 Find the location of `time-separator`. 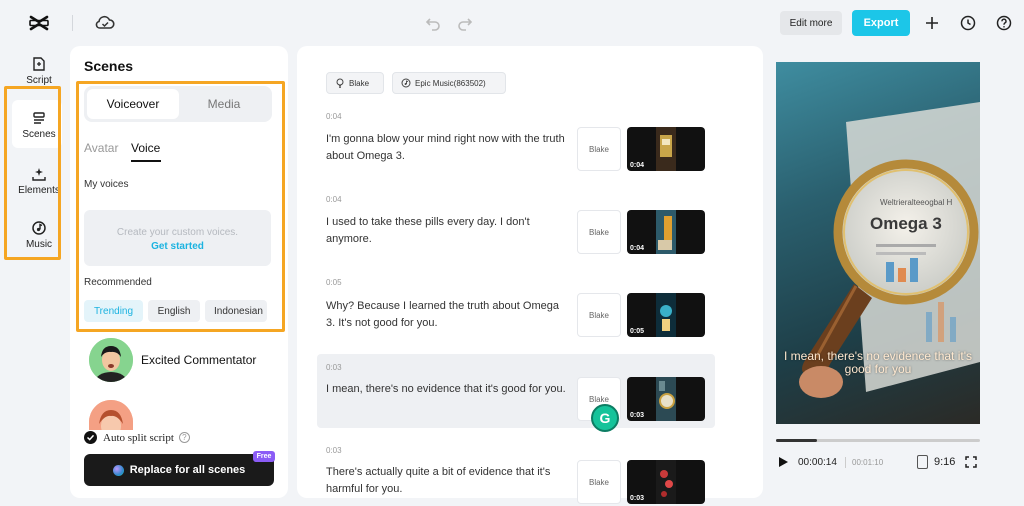

time-separator is located at coordinates (845, 462).